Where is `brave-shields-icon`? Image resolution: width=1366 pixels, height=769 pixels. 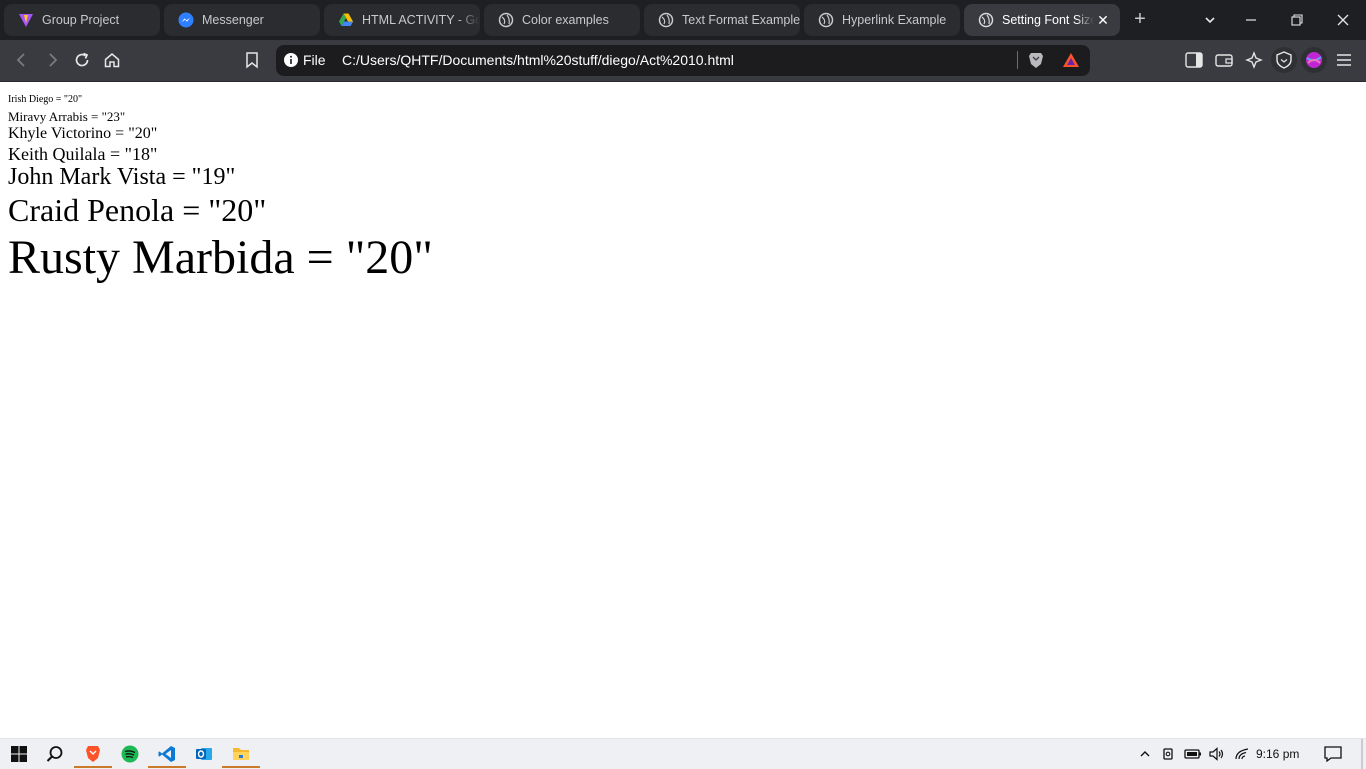 brave-shields-icon is located at coordinates (1036, 62).